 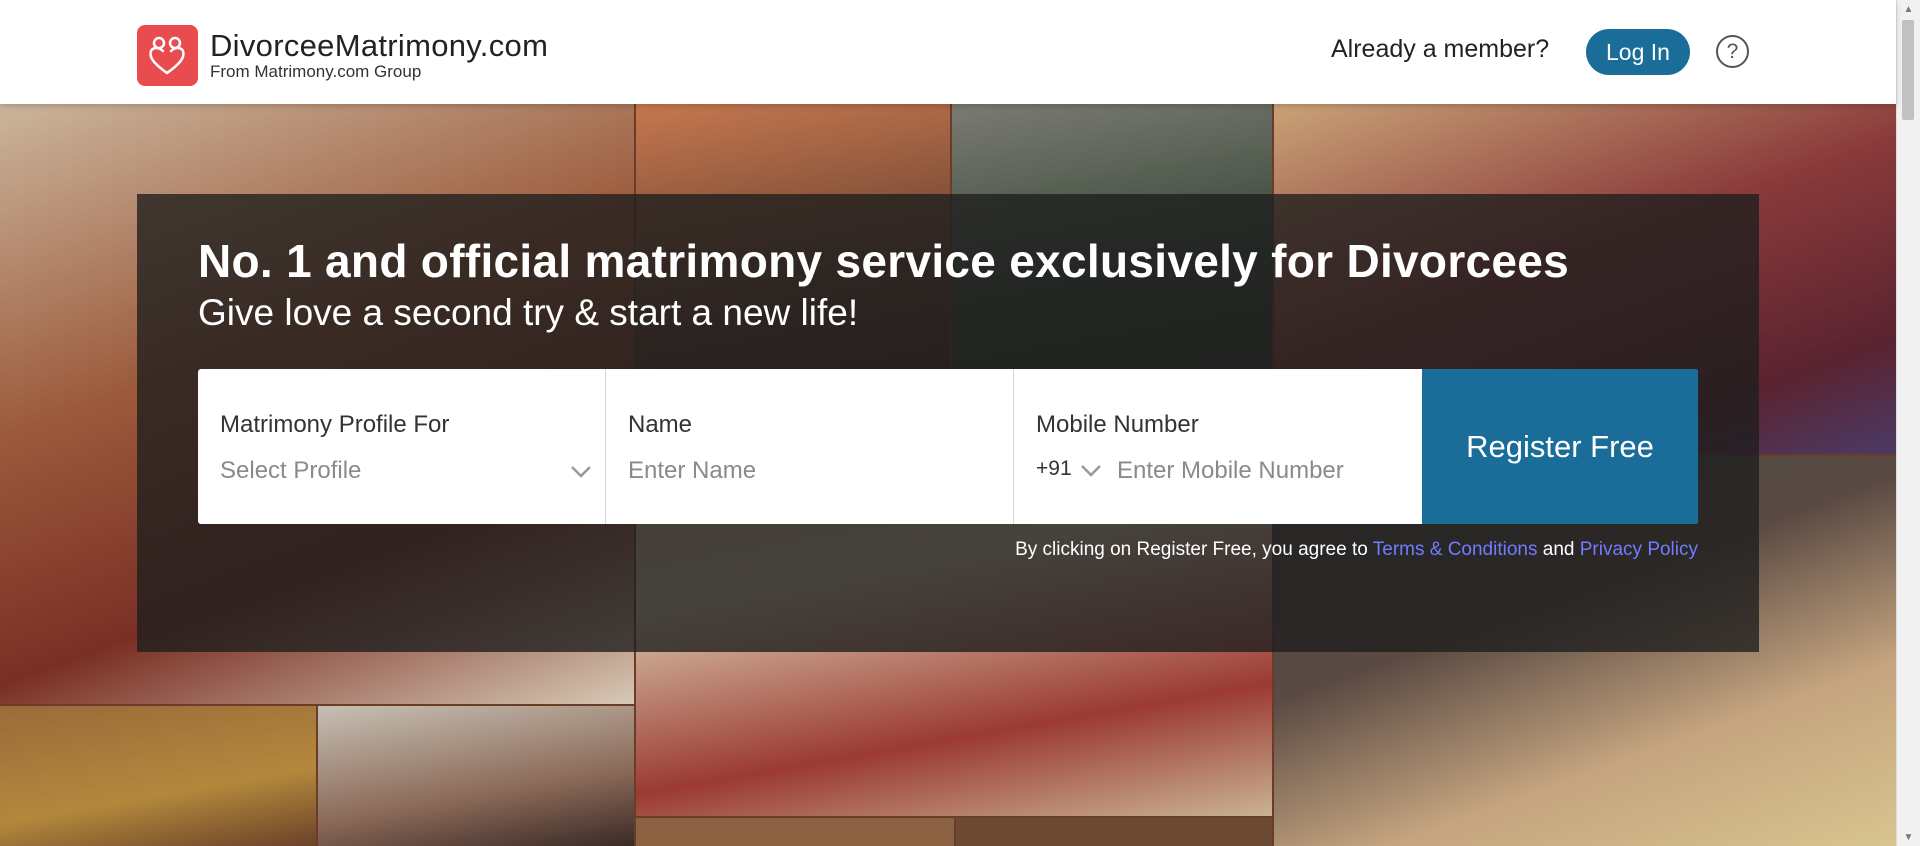 I want to click on profile-for-value: Select Profile, so click(x=290, y=471).